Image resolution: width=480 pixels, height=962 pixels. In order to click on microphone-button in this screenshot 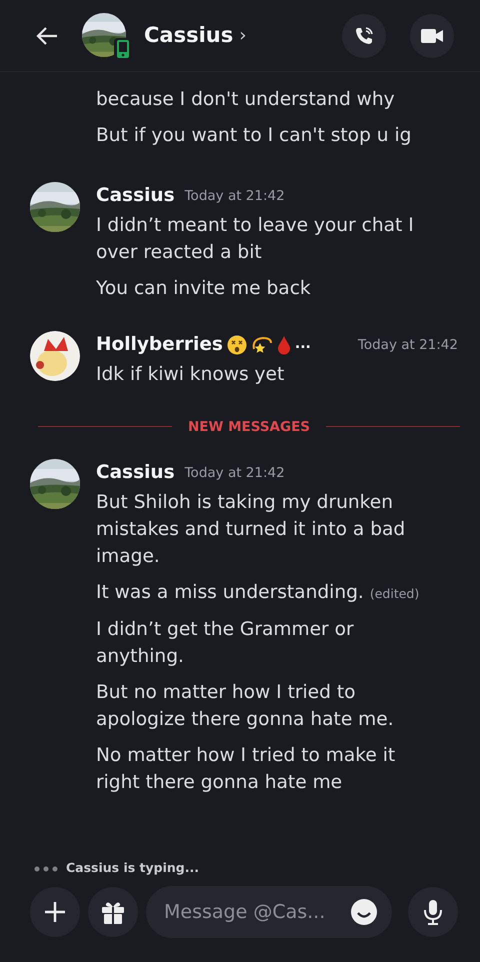, I will do `click(433, 912)`.